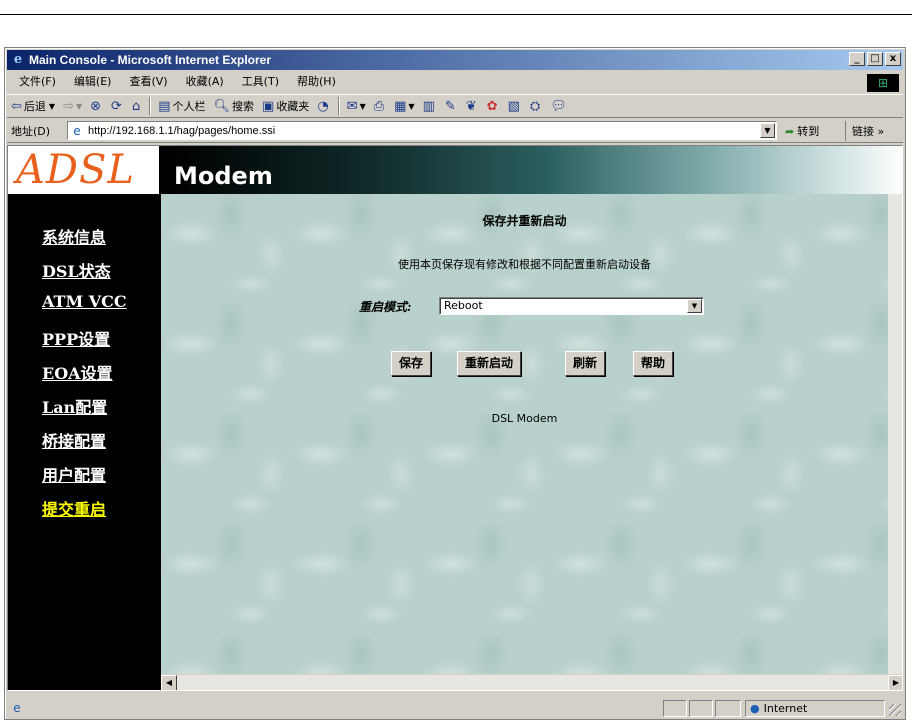 This screenshot has height=724, width=912. Describe the element at coordinates (117, 106) in the screenshot. I see `refresh-toolbar-button: ⟳` at that location.